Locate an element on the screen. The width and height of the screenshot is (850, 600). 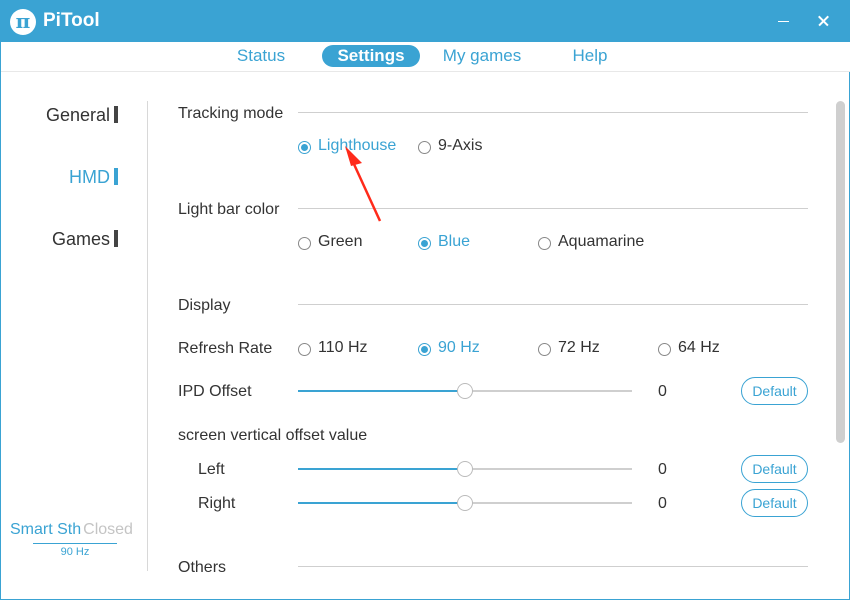
right-offset-value: 0 is located at coordinates (662, 503).